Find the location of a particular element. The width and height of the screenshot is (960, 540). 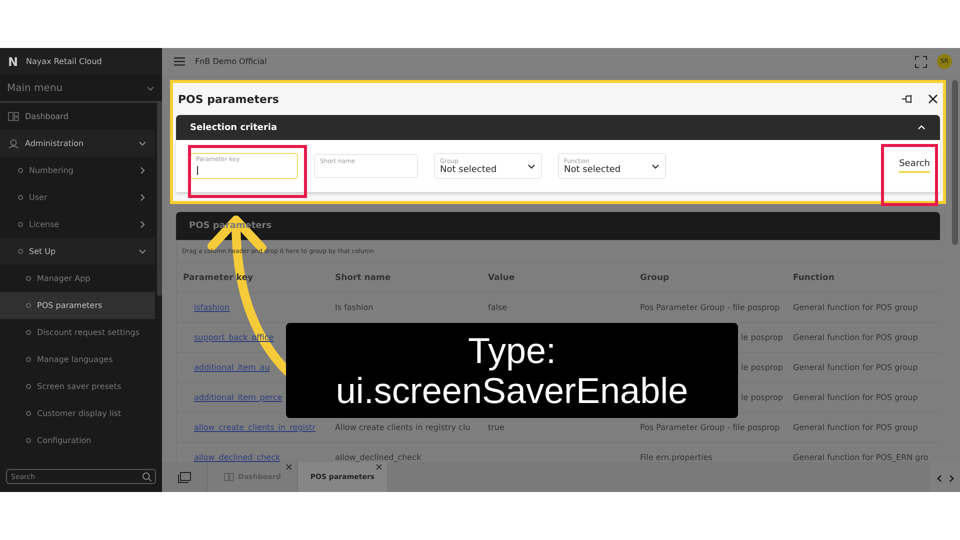

criteria-header: Selection criteria is located at coordinates (558, 127).